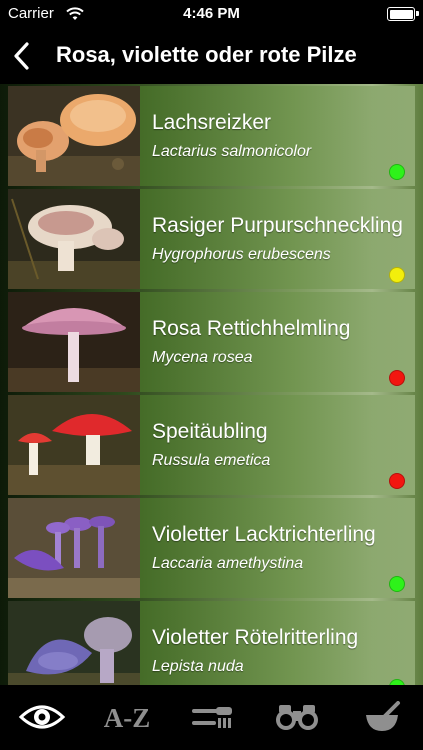  I want to click on battery-icon, so click(403, 14).